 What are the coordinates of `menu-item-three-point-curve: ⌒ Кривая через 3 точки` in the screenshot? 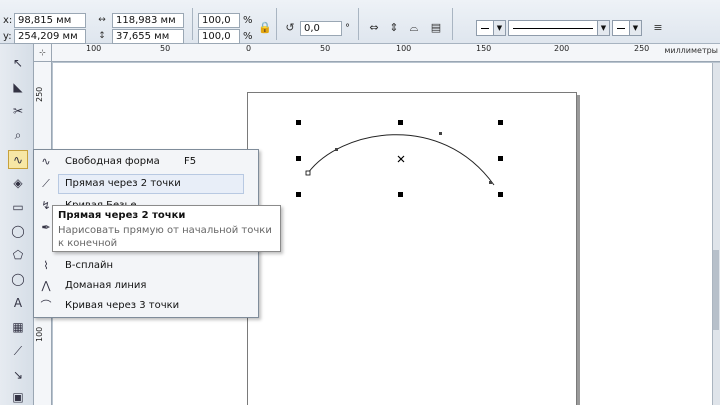 It's located at (146, 306).